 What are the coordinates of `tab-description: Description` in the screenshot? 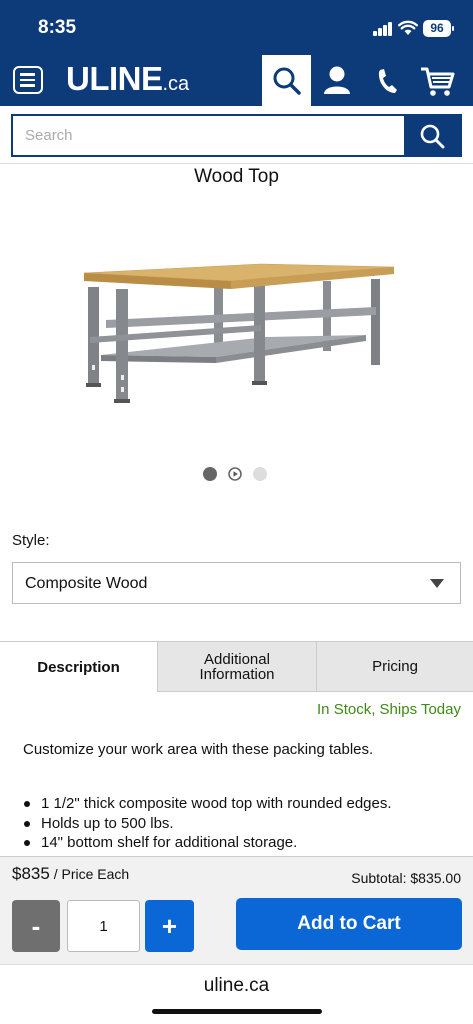 It's located at (78, 667).